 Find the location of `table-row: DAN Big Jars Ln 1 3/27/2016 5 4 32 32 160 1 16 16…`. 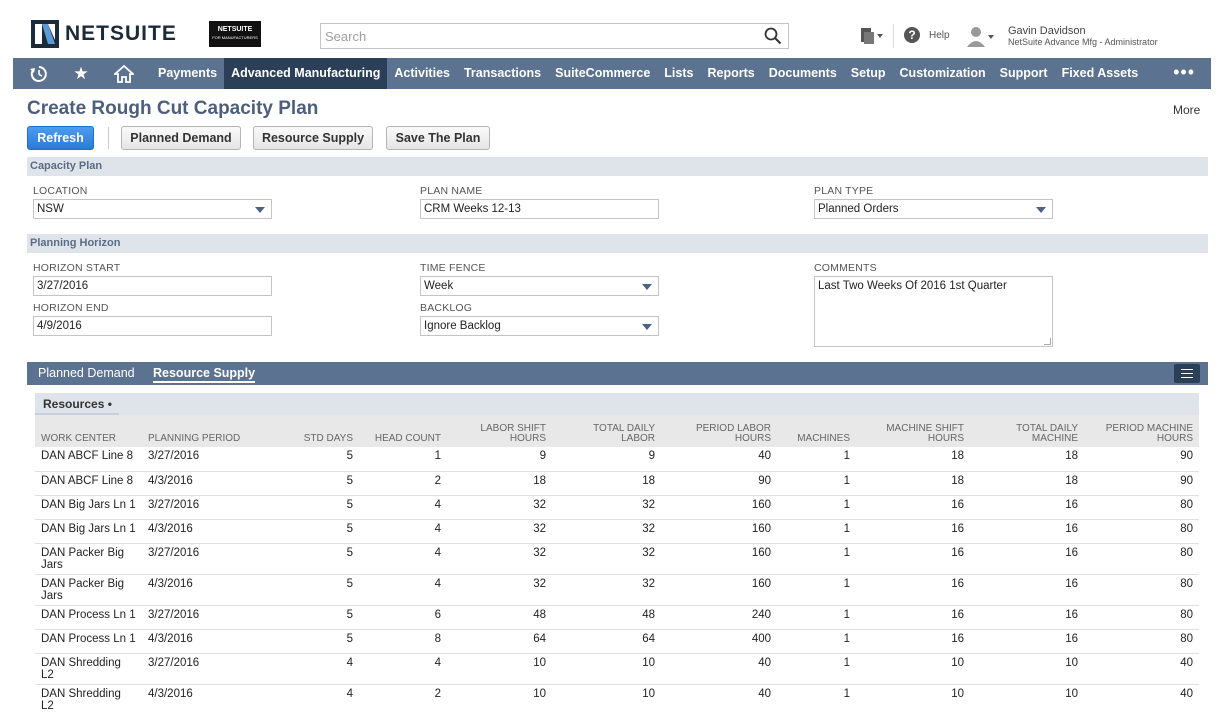

table-row: DAN Big Jars Ln 1 3/27/2016 5 4 32 32 160 1 16 16… is located at coordinates (617, 507).